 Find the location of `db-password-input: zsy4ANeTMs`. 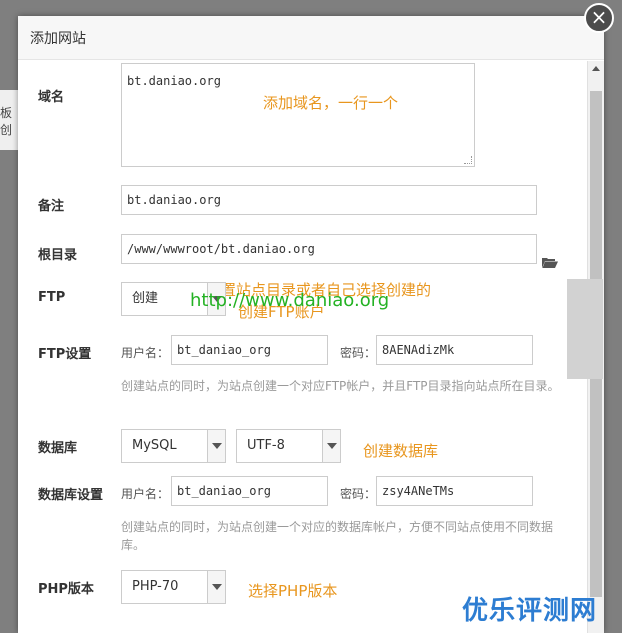

db-password-input: zsy4ANeTMs is located at coordinates (454, 491).